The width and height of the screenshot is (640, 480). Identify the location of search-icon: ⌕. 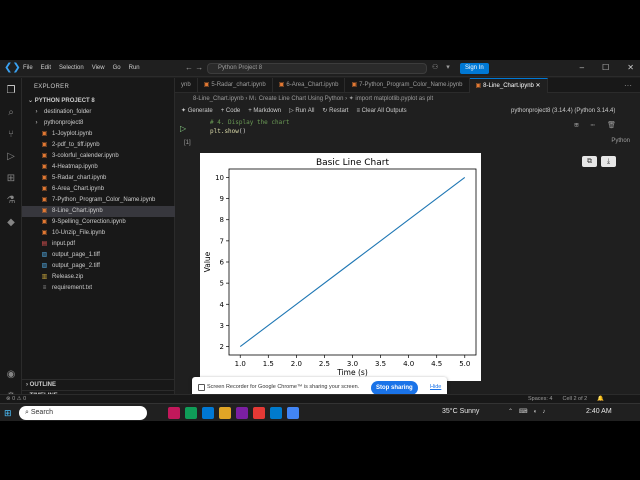
(11, 113).